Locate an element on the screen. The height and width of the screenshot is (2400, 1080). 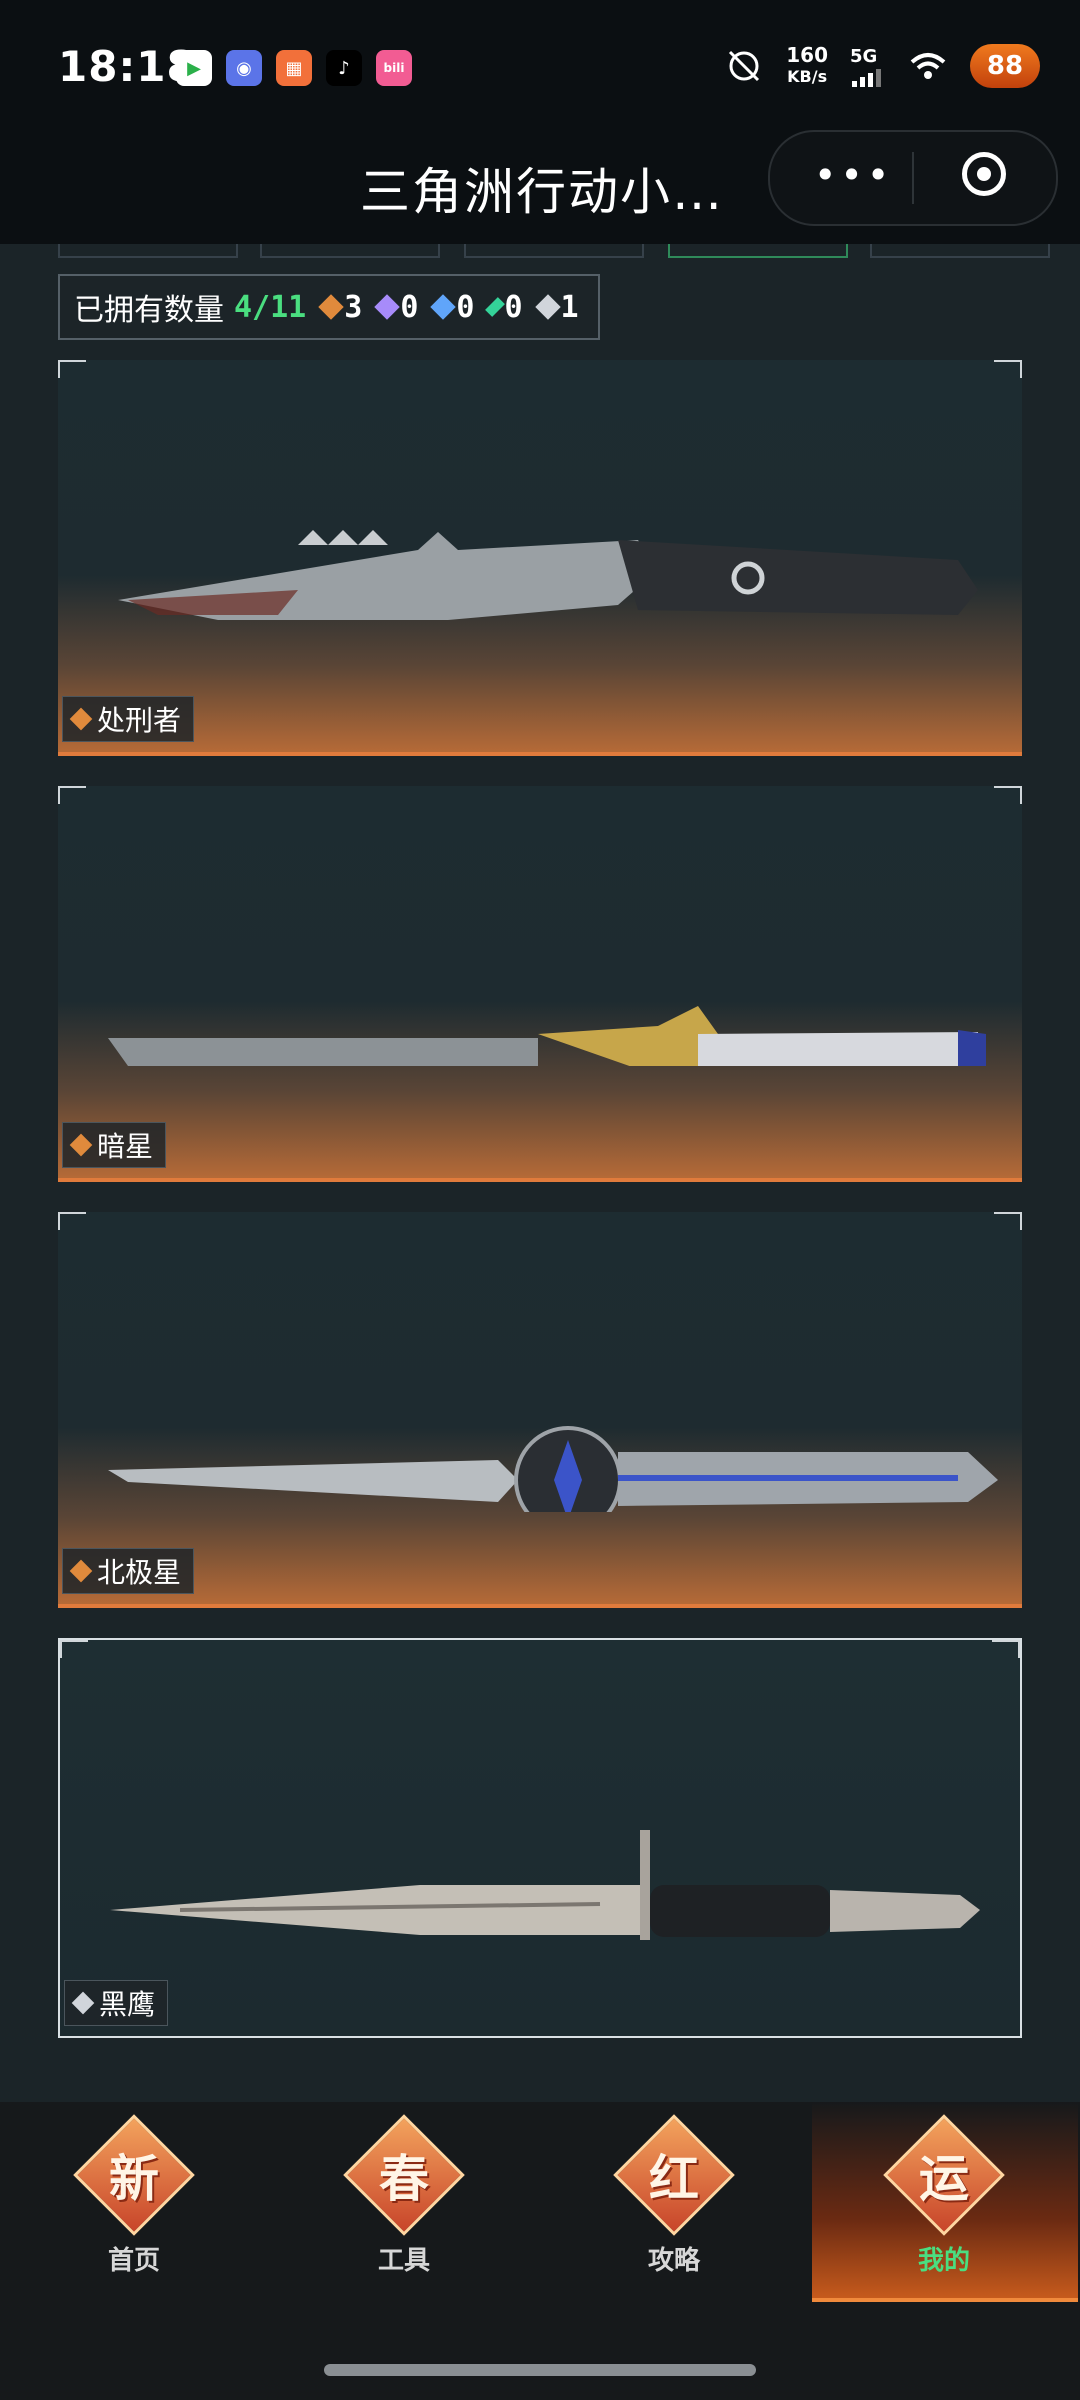
knife-name-tag: 黑鹰 is located at coordinates (116, 2003).